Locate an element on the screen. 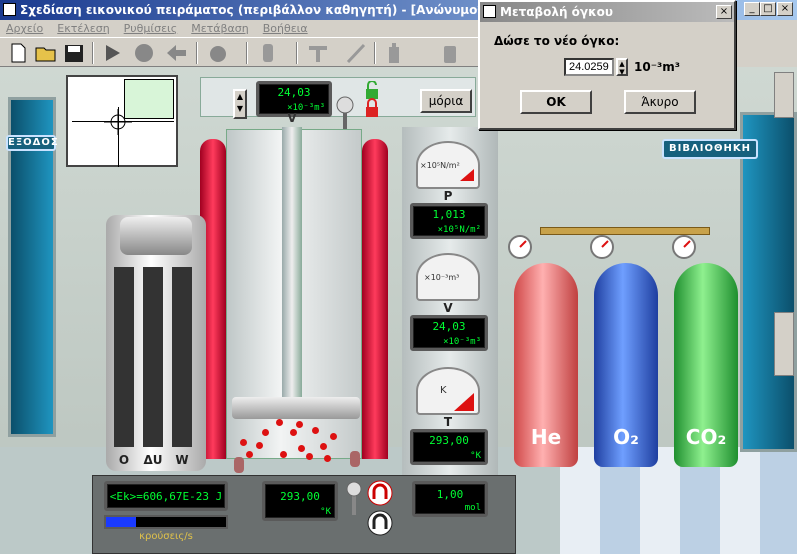 This screenshot has height=554, width=797. kinetic-energy-display: <Ek>=606,67E-23 J is located at coordinates (166, 496).